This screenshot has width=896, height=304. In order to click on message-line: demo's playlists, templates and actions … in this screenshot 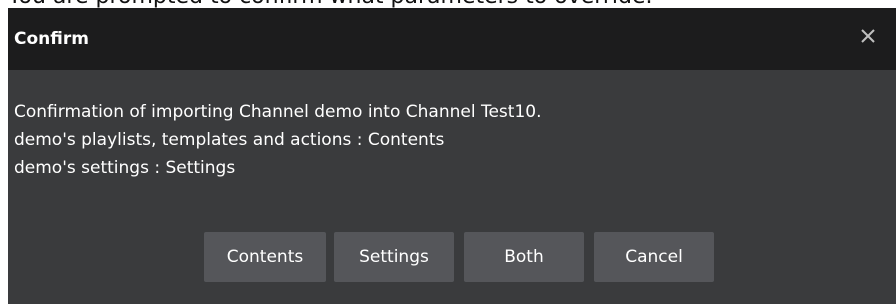, I will do `click(229, 140)`.